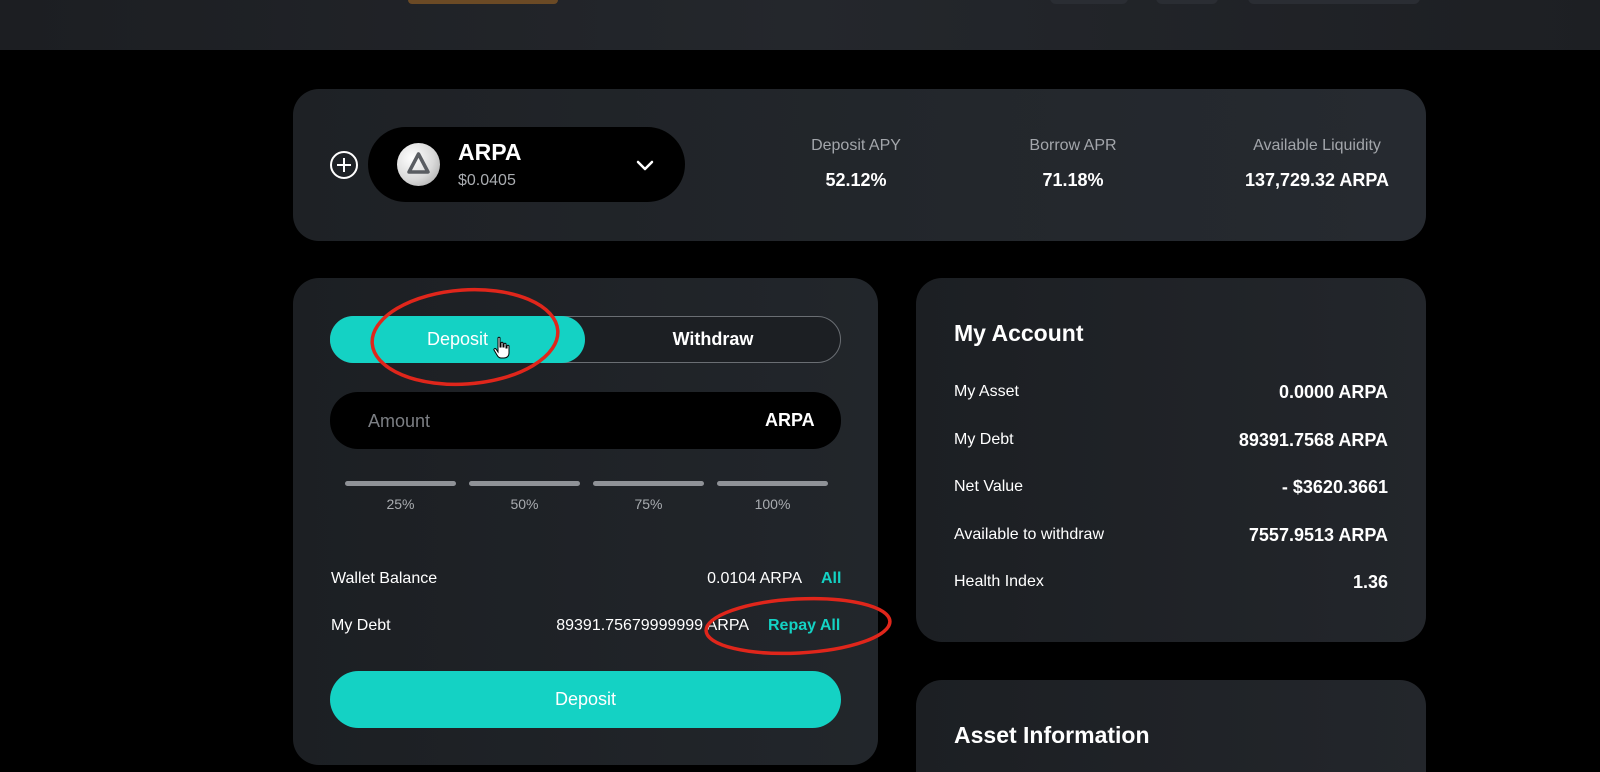 The image size is (1600, 772). What do you see at coordinates (713, 339) in the screenshot?
I see `tab-withdraw: Withdraw` at bounding box center [713, 339].